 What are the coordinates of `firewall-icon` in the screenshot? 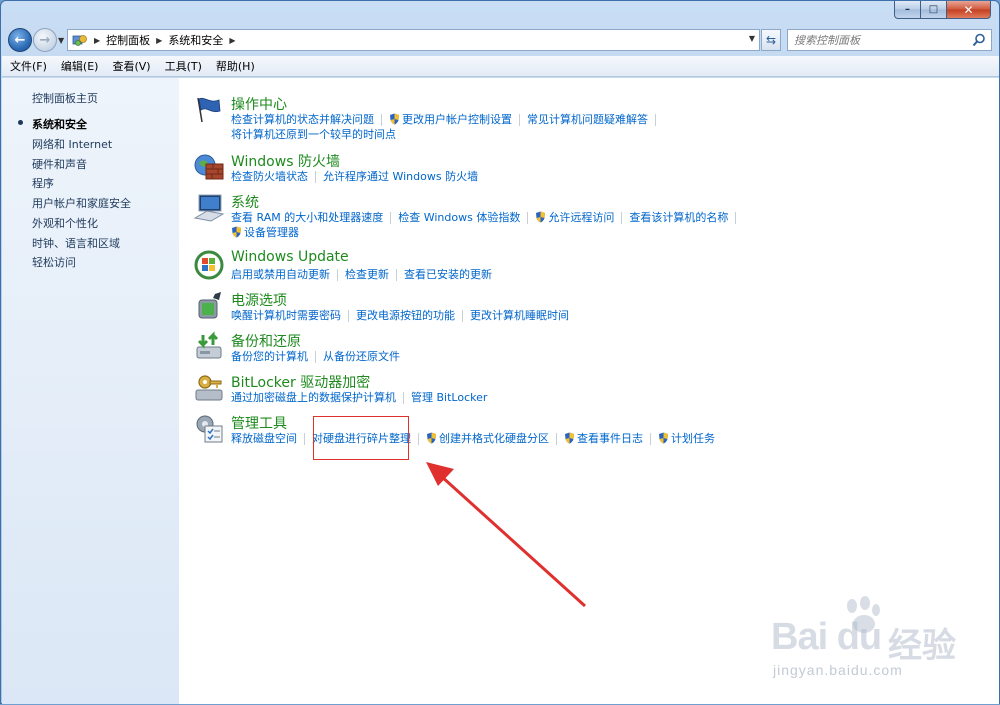 It's located at (209, 167).